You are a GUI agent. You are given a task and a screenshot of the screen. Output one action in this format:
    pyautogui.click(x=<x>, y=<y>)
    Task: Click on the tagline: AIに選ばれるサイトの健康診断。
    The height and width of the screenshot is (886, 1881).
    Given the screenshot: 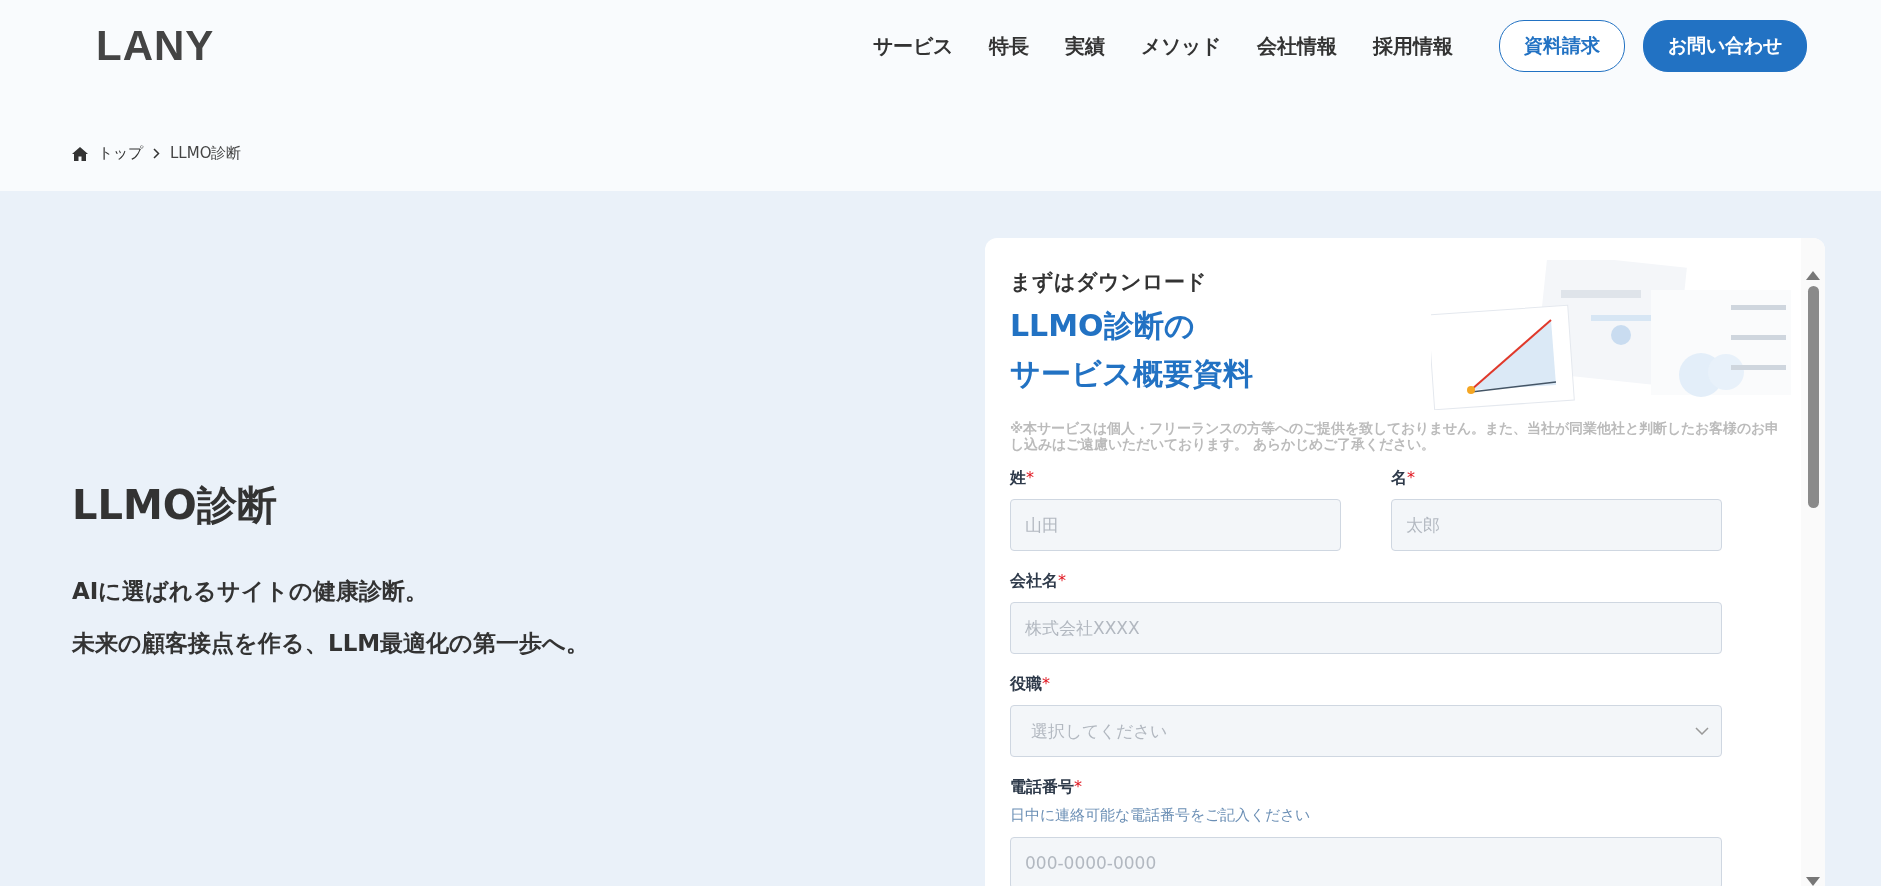 What is the action you would take?
    pyautogui.click(x=251, y=591)
    